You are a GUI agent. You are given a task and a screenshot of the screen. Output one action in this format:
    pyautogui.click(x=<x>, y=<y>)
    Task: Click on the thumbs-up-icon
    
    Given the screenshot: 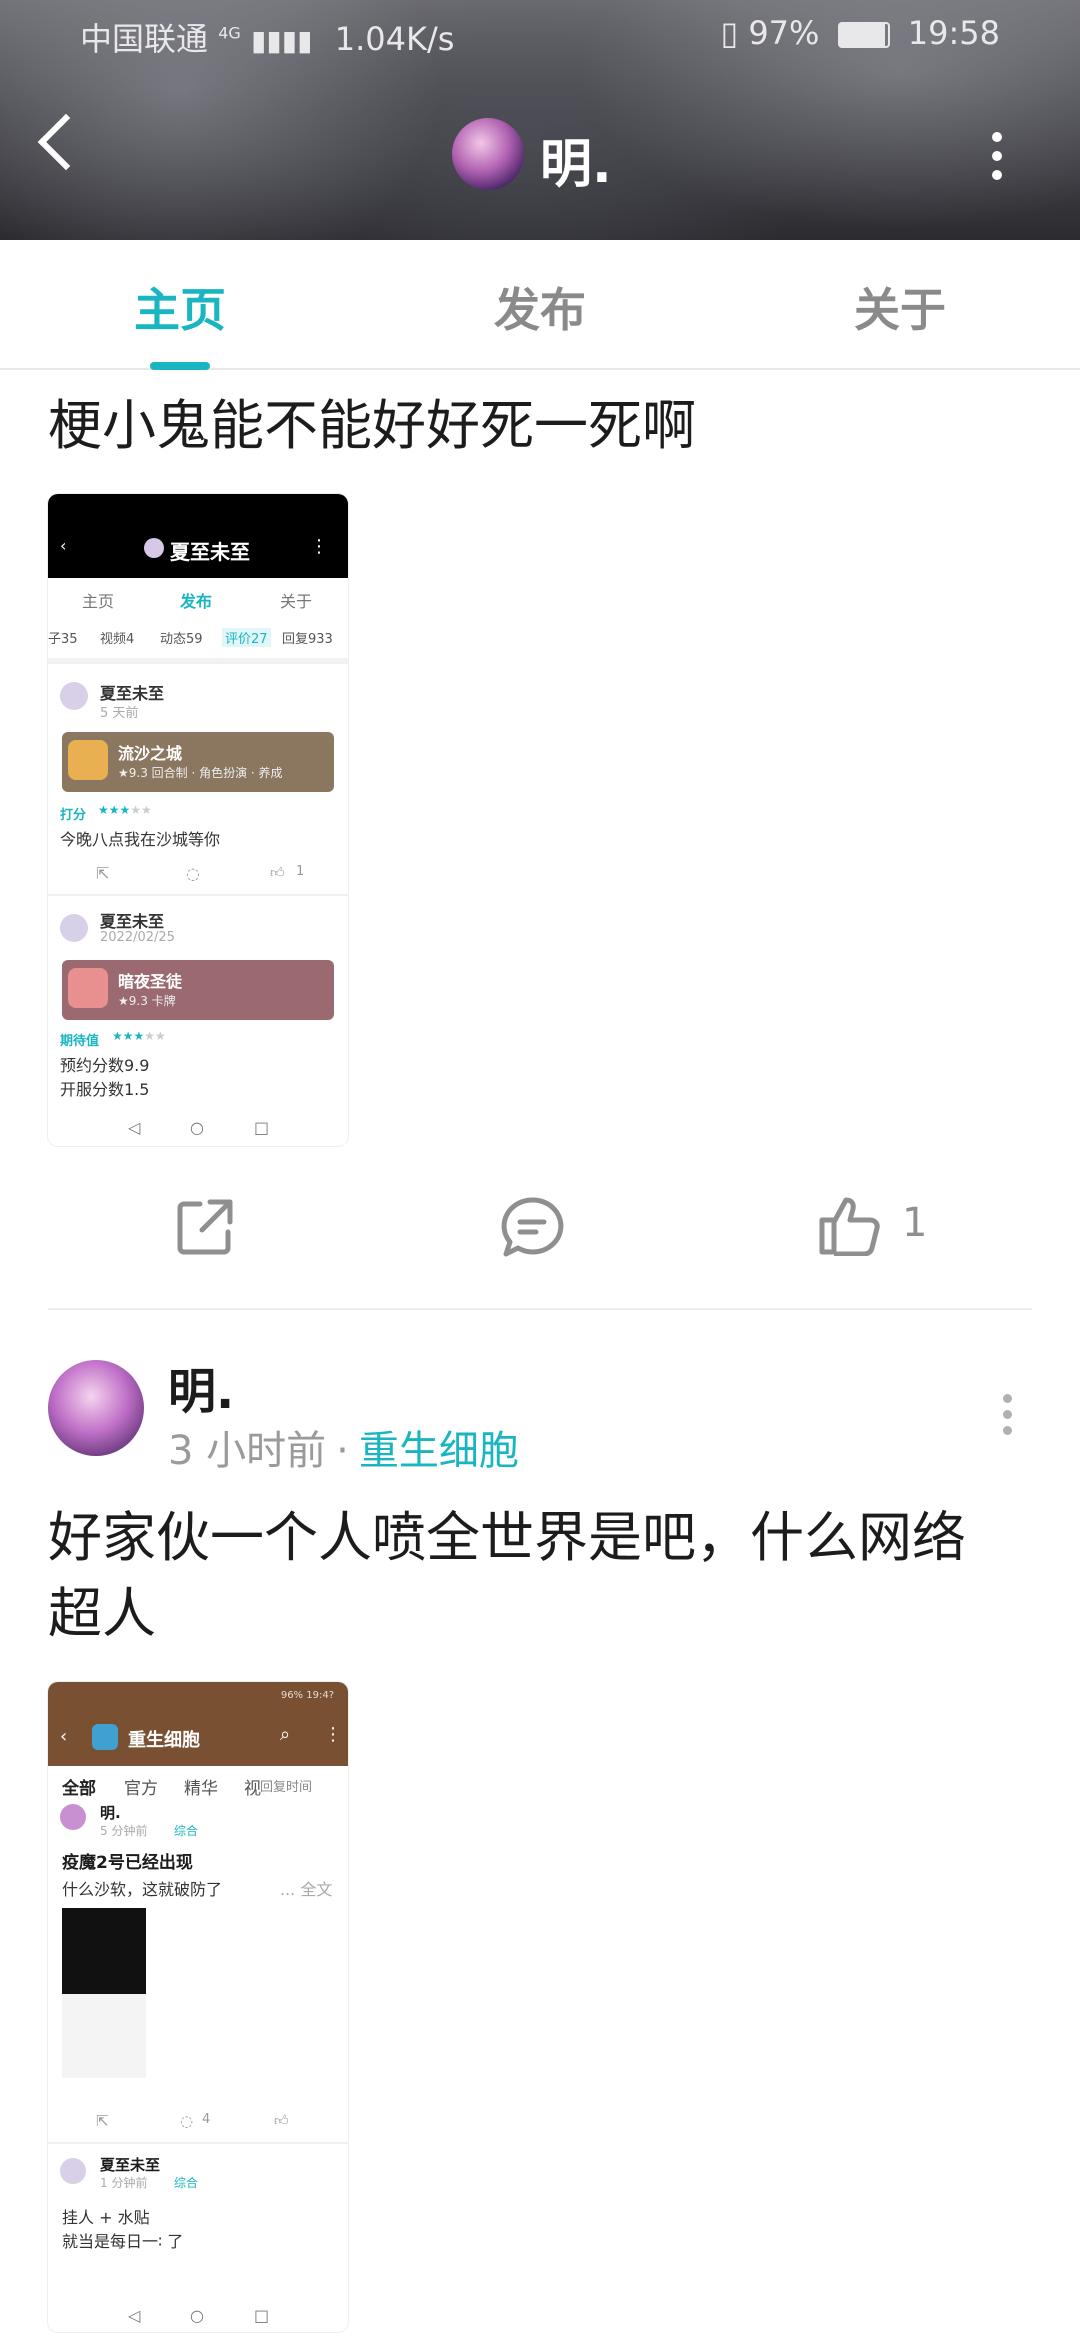 What is the action you would take?
    pyautogui.click(x=849, y=1227)
    